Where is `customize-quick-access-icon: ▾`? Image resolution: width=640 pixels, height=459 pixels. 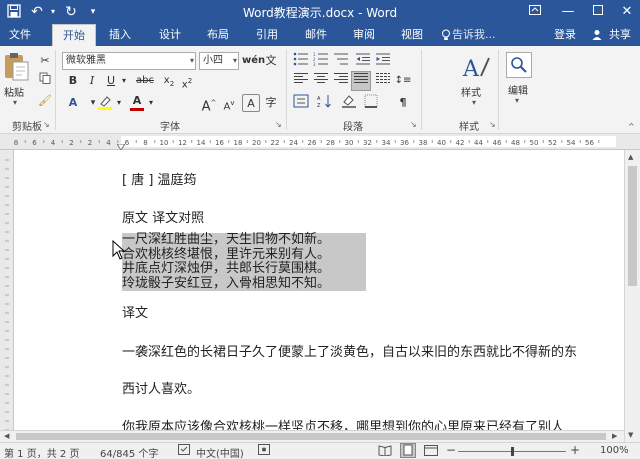 customize-quick-access-icon: ▾ is located at coordinates (93, 12).